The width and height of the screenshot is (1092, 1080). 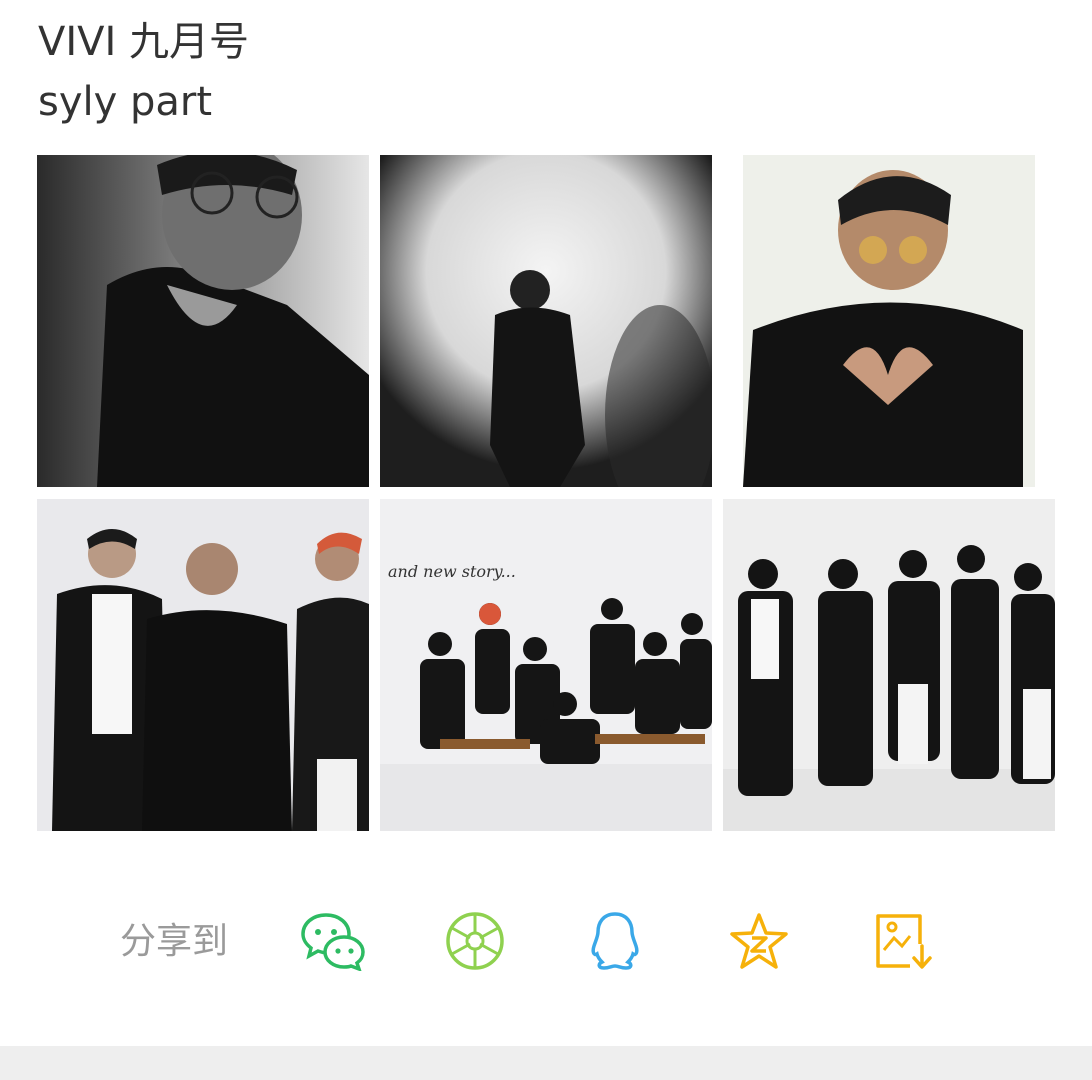 I want to click on qzone-star-icon, so click(x=759, y=941).